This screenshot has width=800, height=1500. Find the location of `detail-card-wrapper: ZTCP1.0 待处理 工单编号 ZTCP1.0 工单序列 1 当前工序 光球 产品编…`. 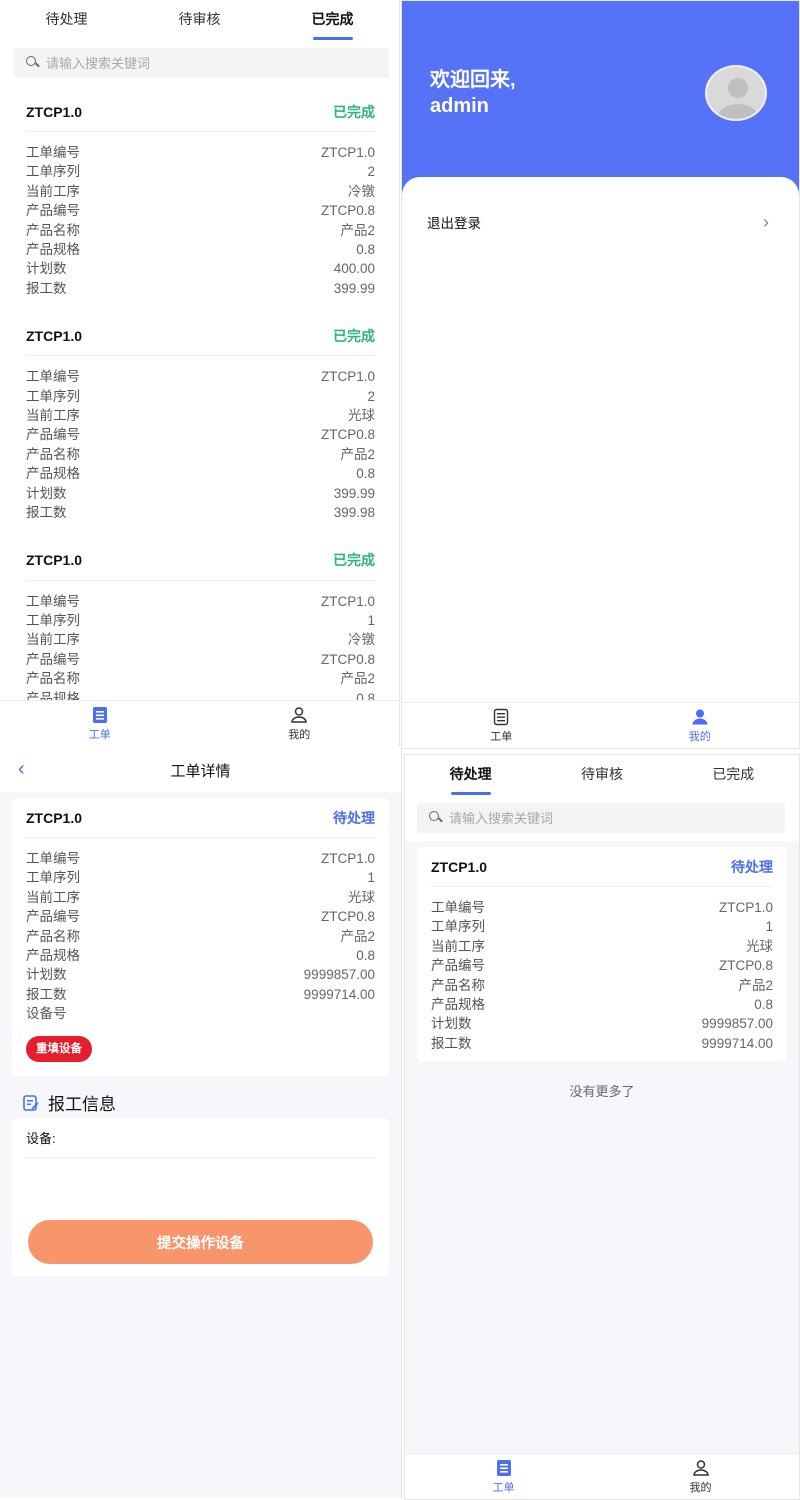

detail-card-wrapper: ZTCP1.0 待处理 工单编号 ZTCP1.0 工单序列 1 当前工序 光球 产品编… is located at coordinates (200, 937).